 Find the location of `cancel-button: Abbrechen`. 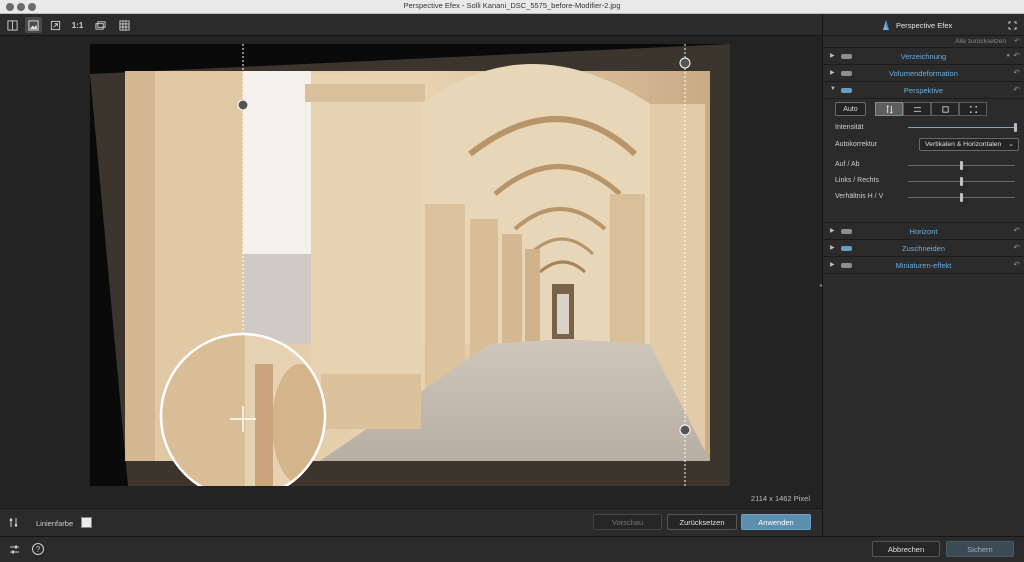

cancel-button: Abbrechen is located at coordinates (906, 549).